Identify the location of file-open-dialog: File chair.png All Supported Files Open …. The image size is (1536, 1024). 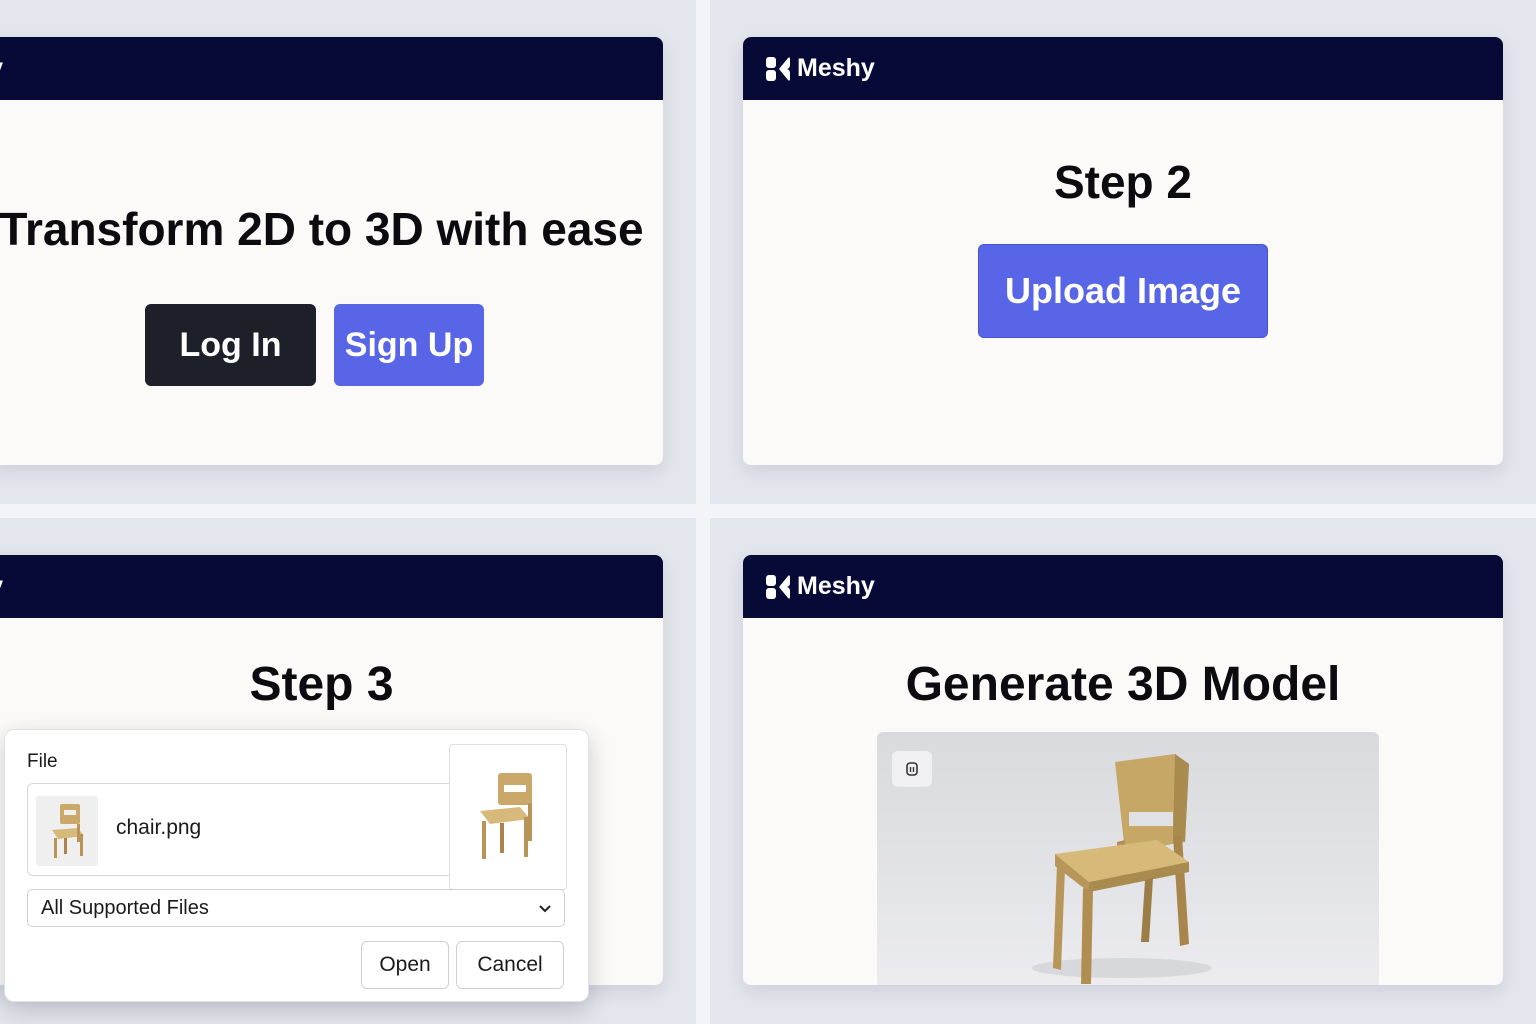
(296, 865).